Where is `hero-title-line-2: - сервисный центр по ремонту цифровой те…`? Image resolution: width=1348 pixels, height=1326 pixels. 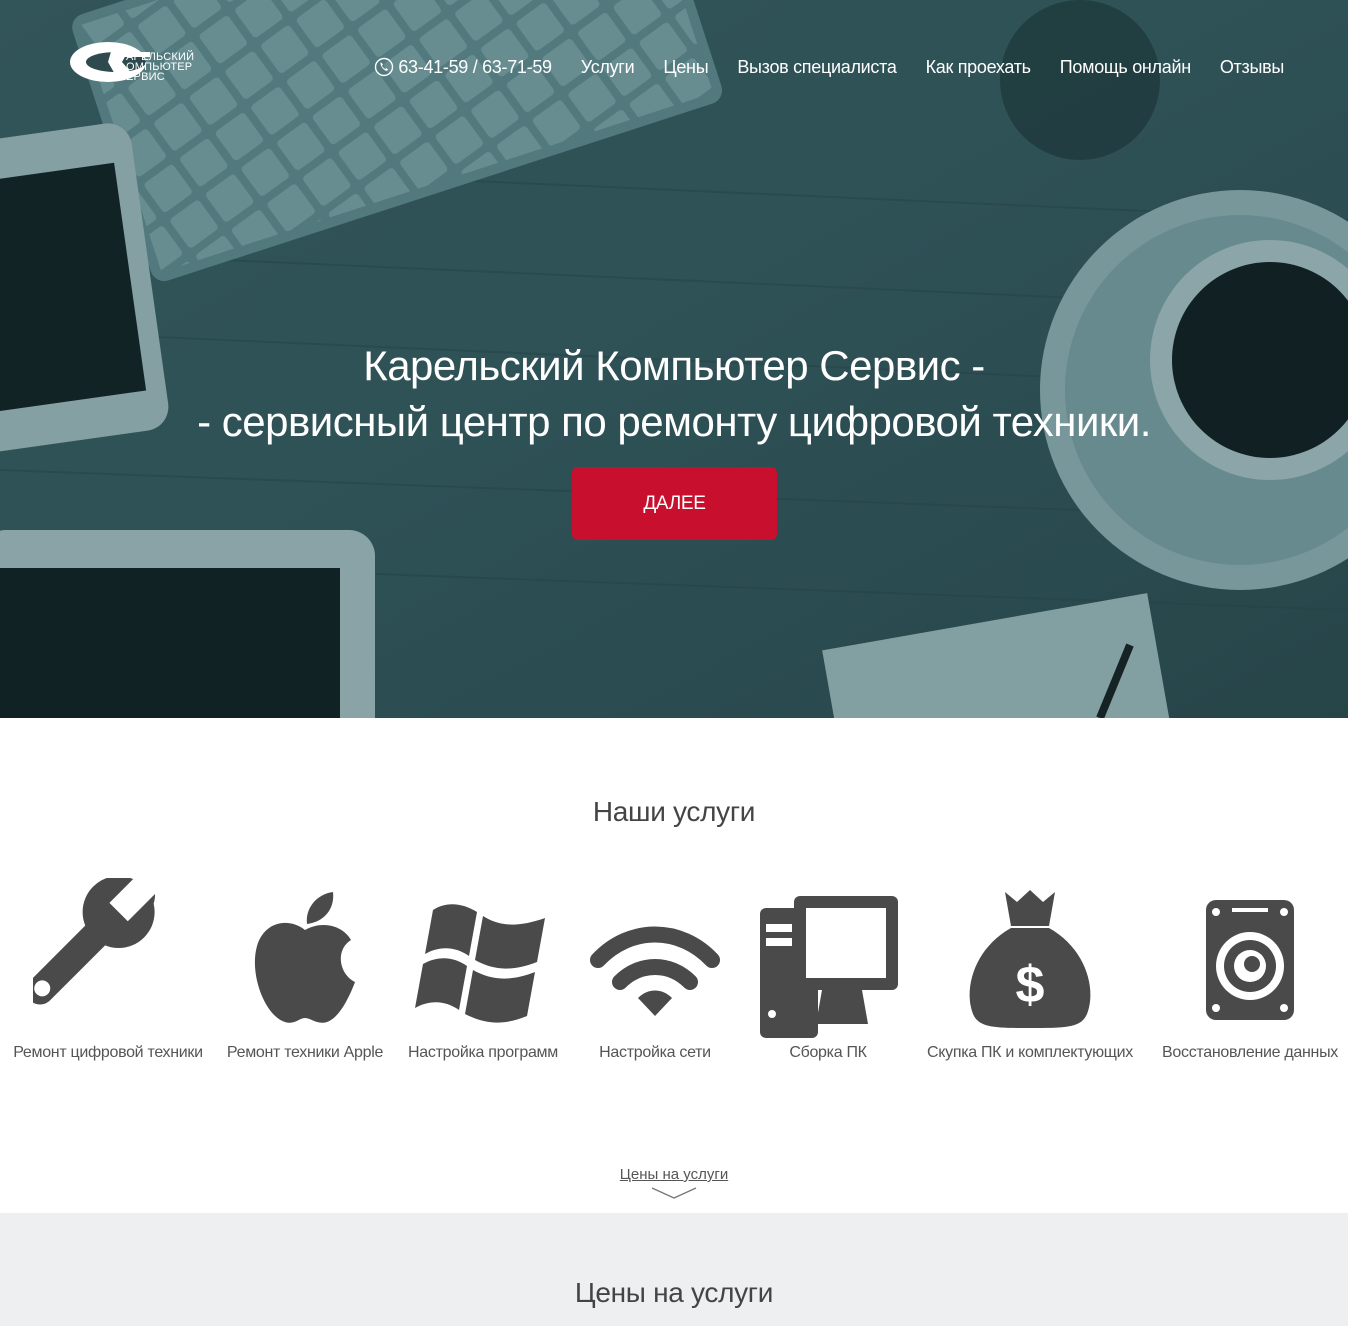 hero-title-line-2: - сервисный центр по ремонту цифровой те… is located at coordinates (674, 421).